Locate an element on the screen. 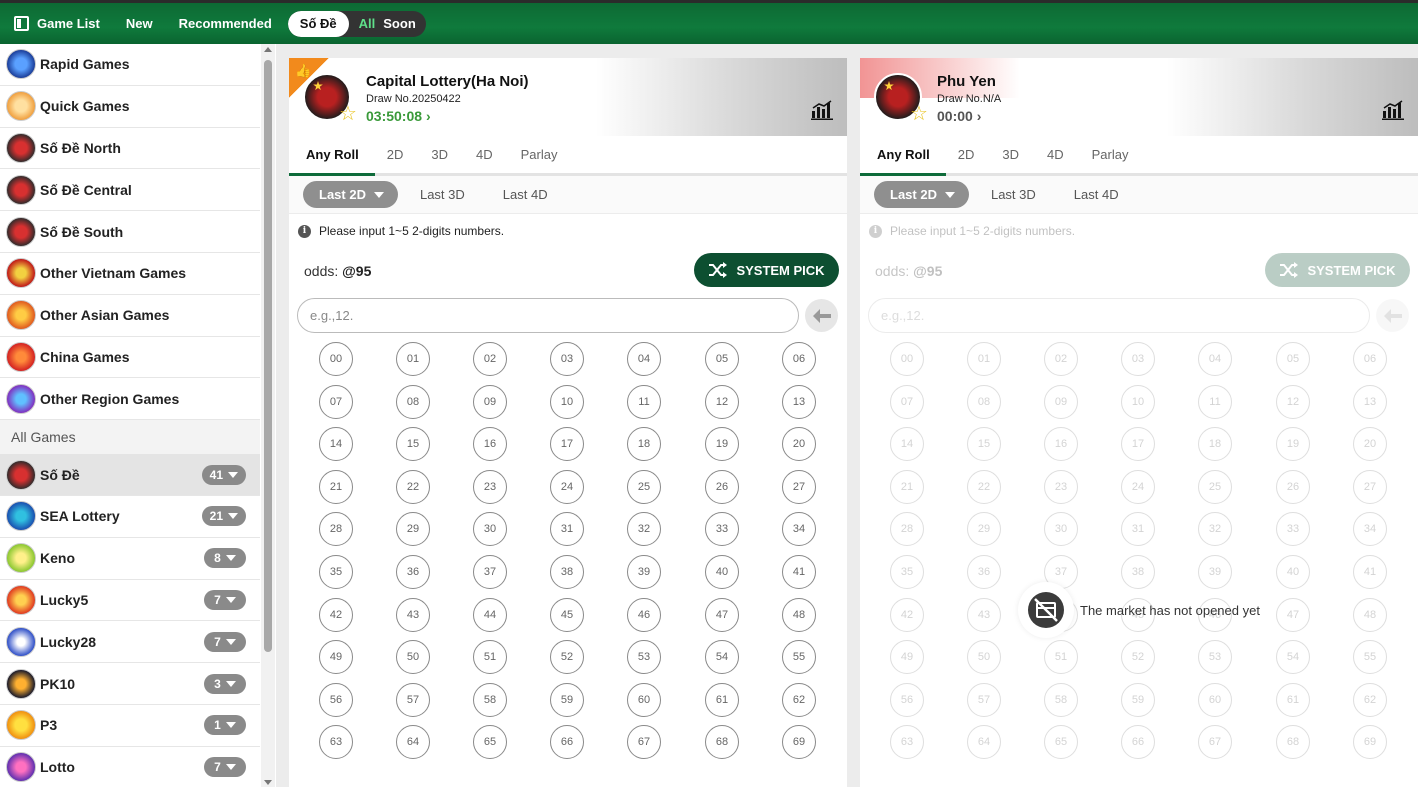  number-ball: 39 is located at coordinates (644, 572).